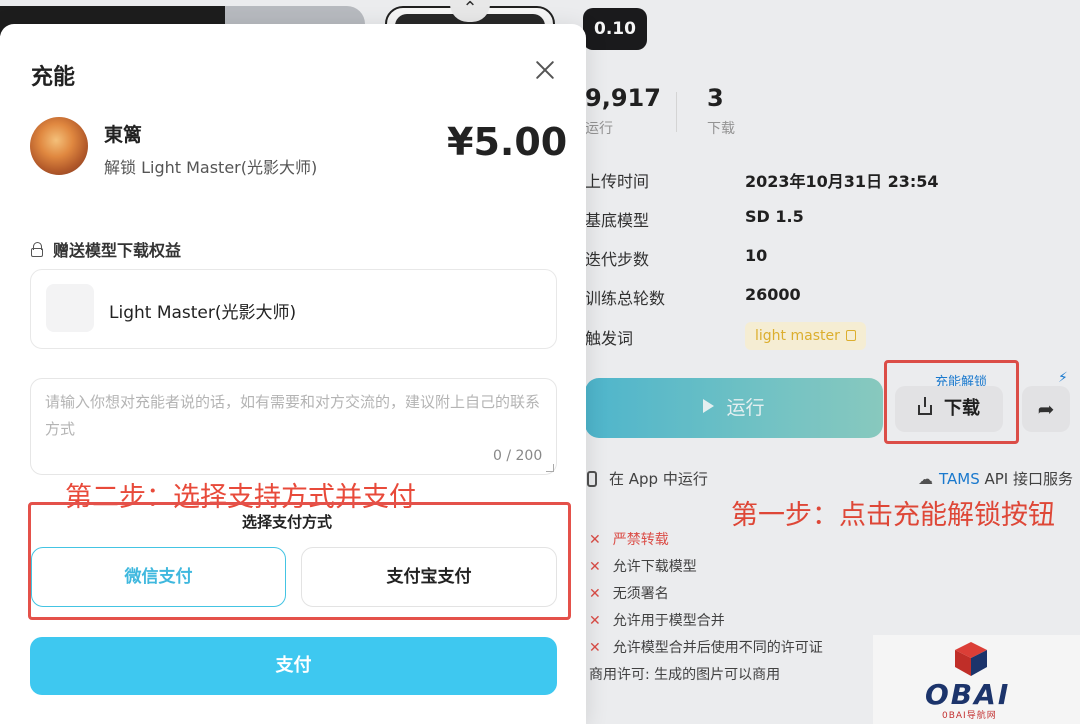  I want to click on gift-model-name: Light Master(光影大师), so click(203, 313).